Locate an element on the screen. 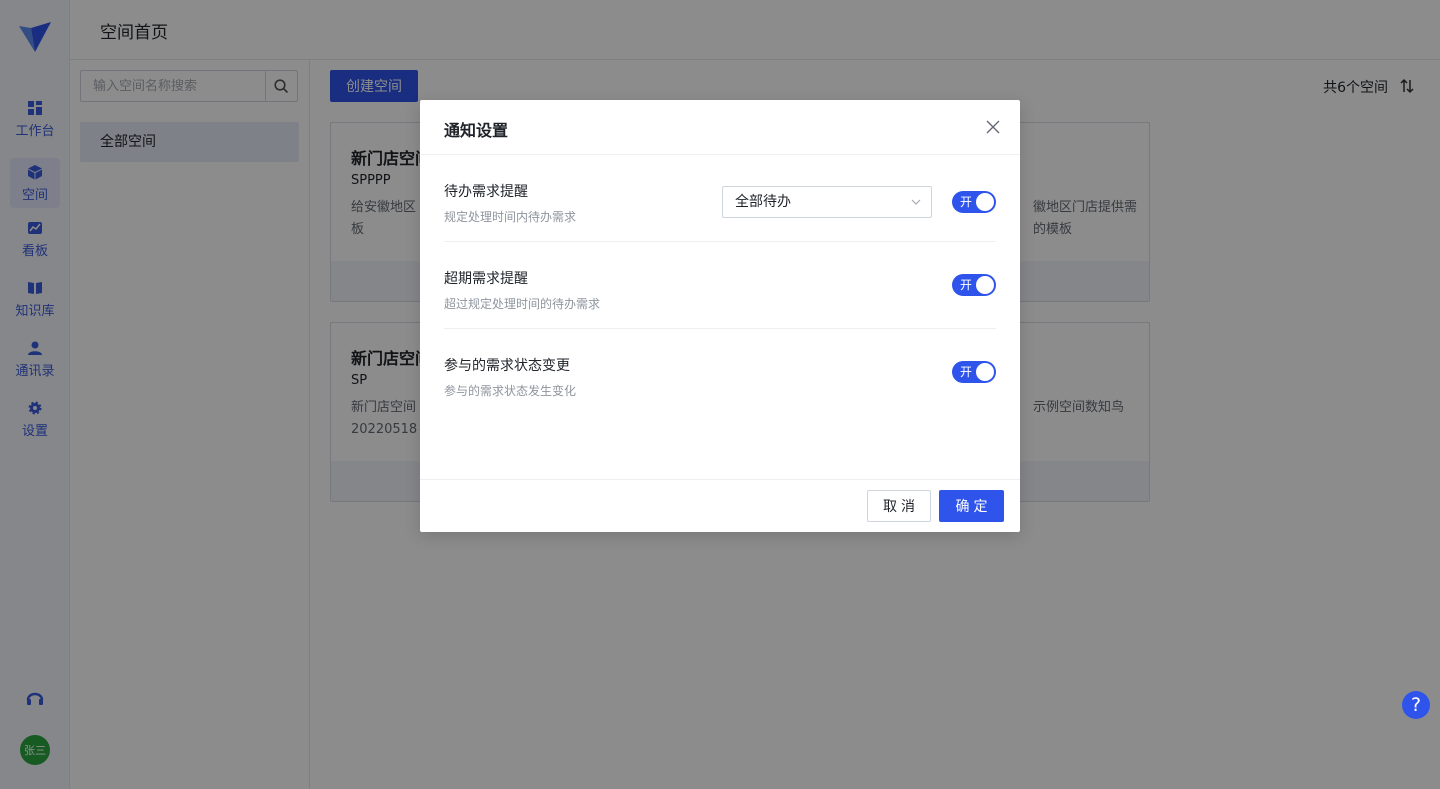 The height and width of the screenshot is (789, 1440). setting-description: 参与的需求状态发生变化 is located at coordinates (510, 391).